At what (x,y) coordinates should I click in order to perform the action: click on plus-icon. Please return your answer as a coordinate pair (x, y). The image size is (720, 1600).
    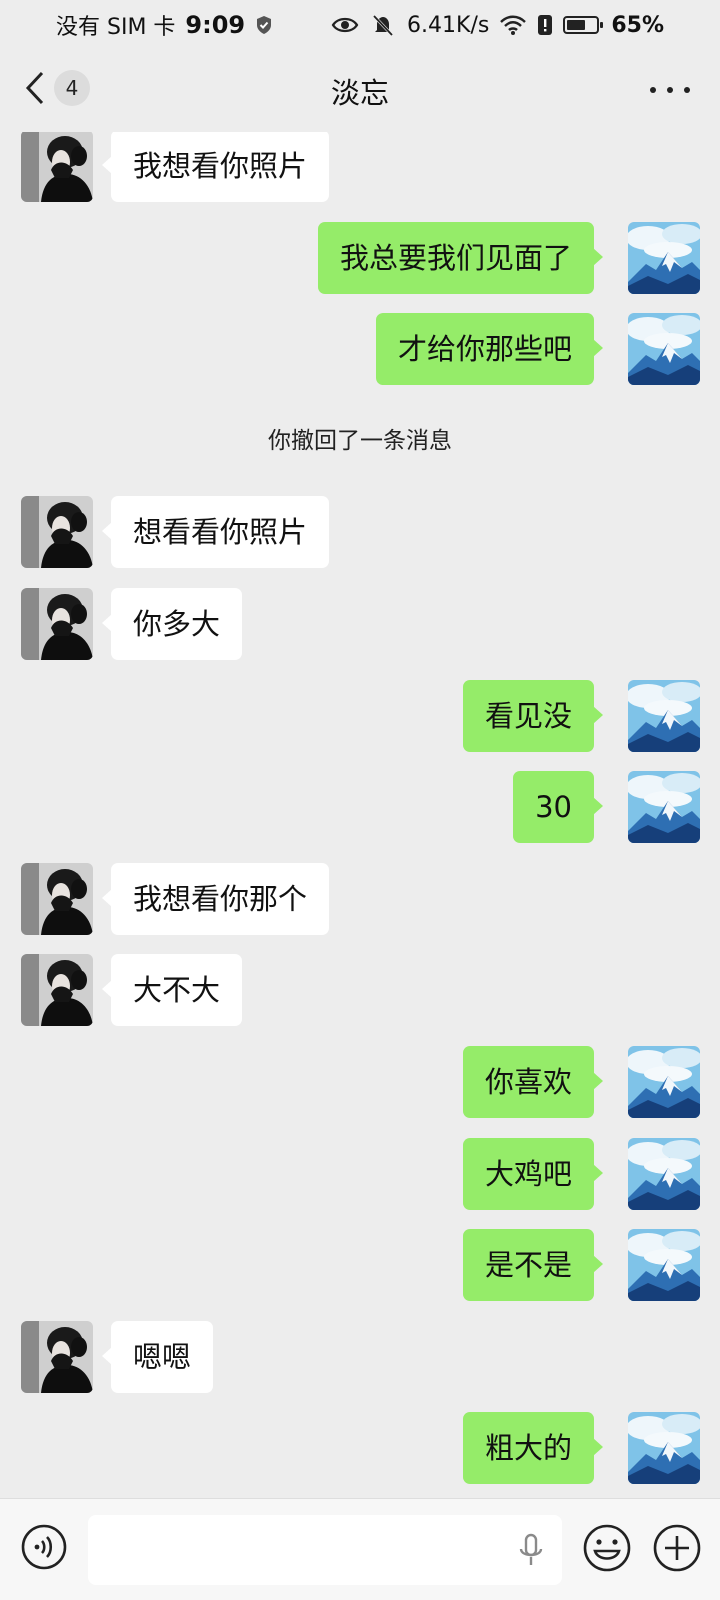
    Looking at the image, I should click on (677, 1548).